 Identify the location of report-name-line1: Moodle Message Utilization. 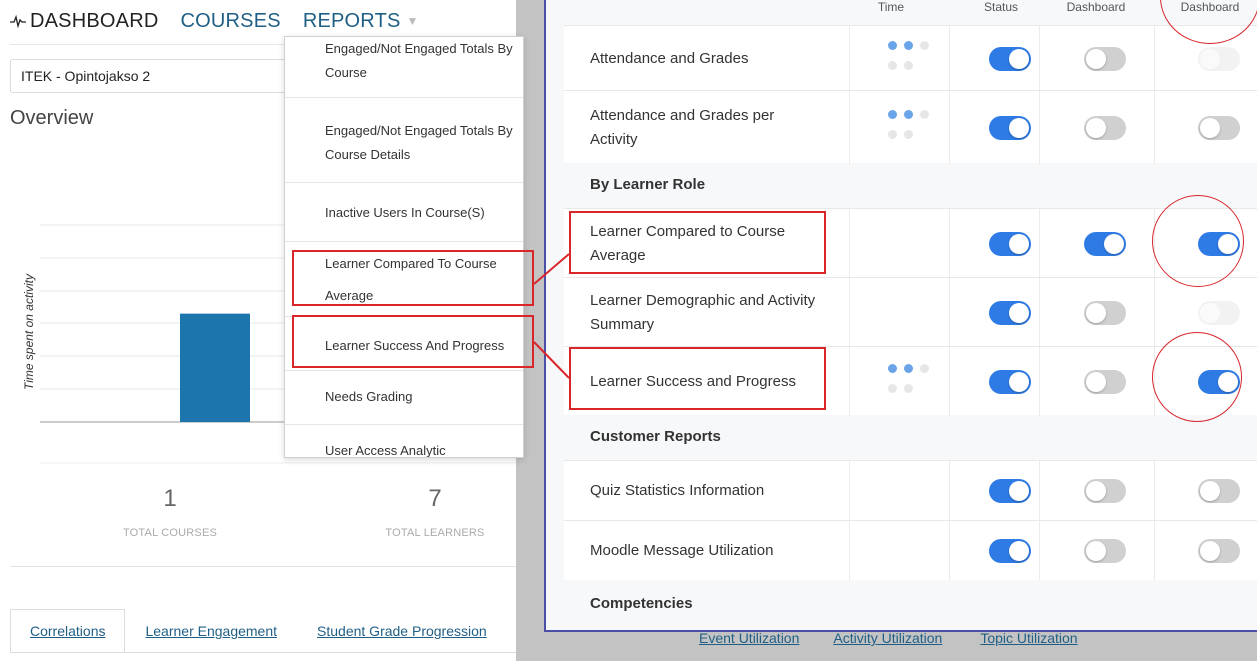
(682, 550).